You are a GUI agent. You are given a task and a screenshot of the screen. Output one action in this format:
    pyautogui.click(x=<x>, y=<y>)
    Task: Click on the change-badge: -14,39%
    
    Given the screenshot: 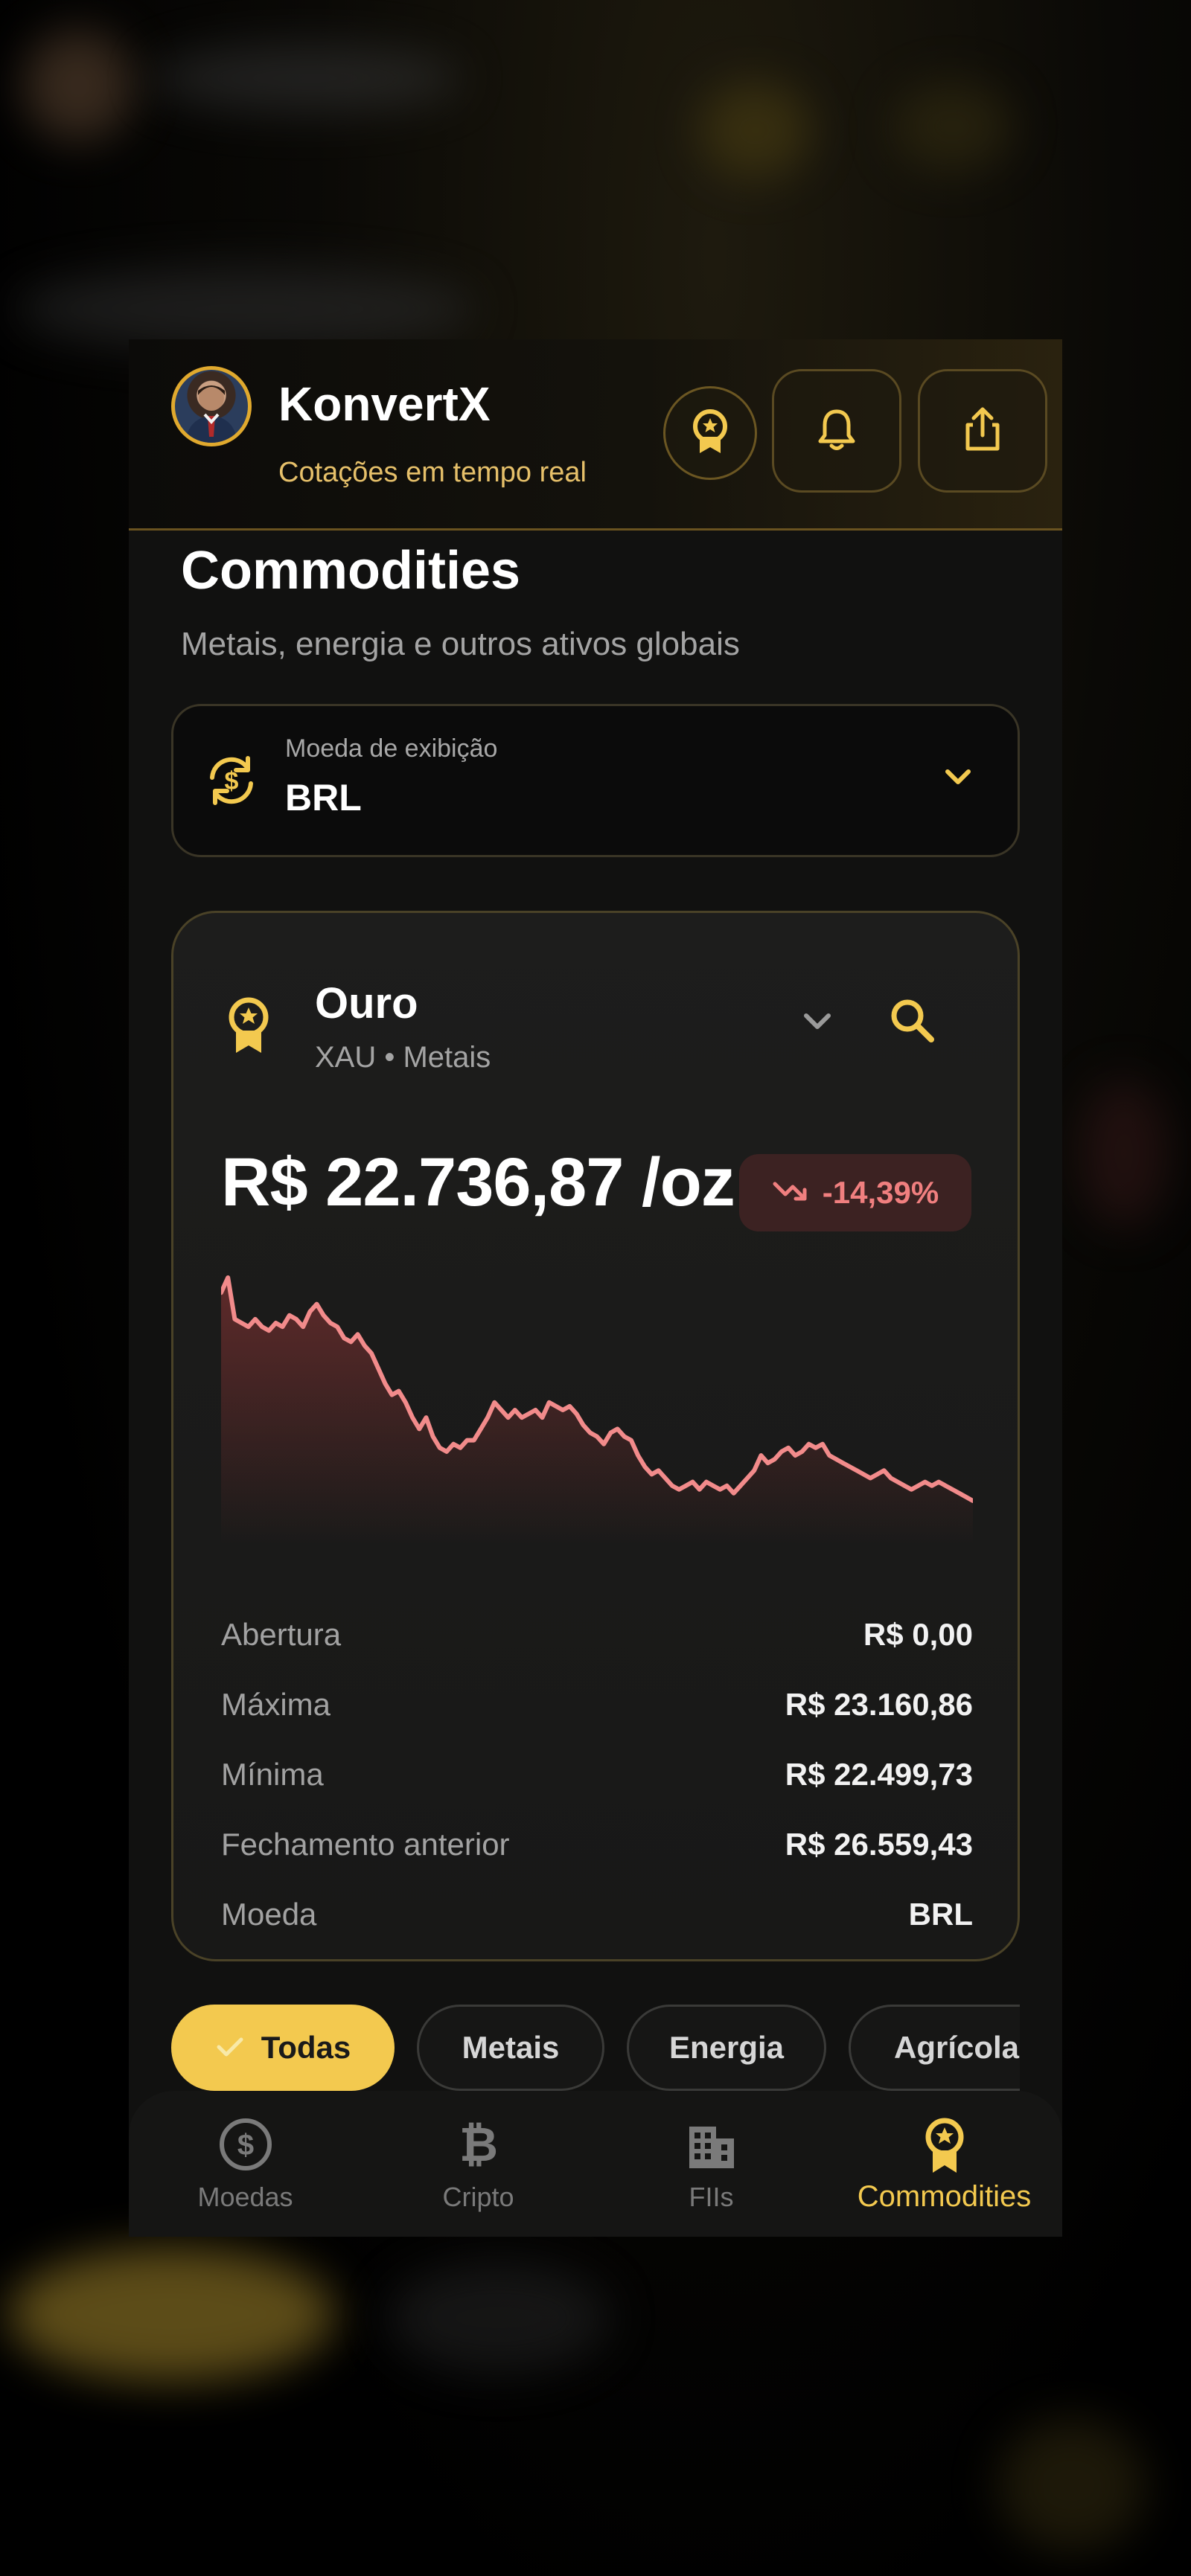 What is the action you would take?
    pyautogui.click(x=855, y=1192)
    